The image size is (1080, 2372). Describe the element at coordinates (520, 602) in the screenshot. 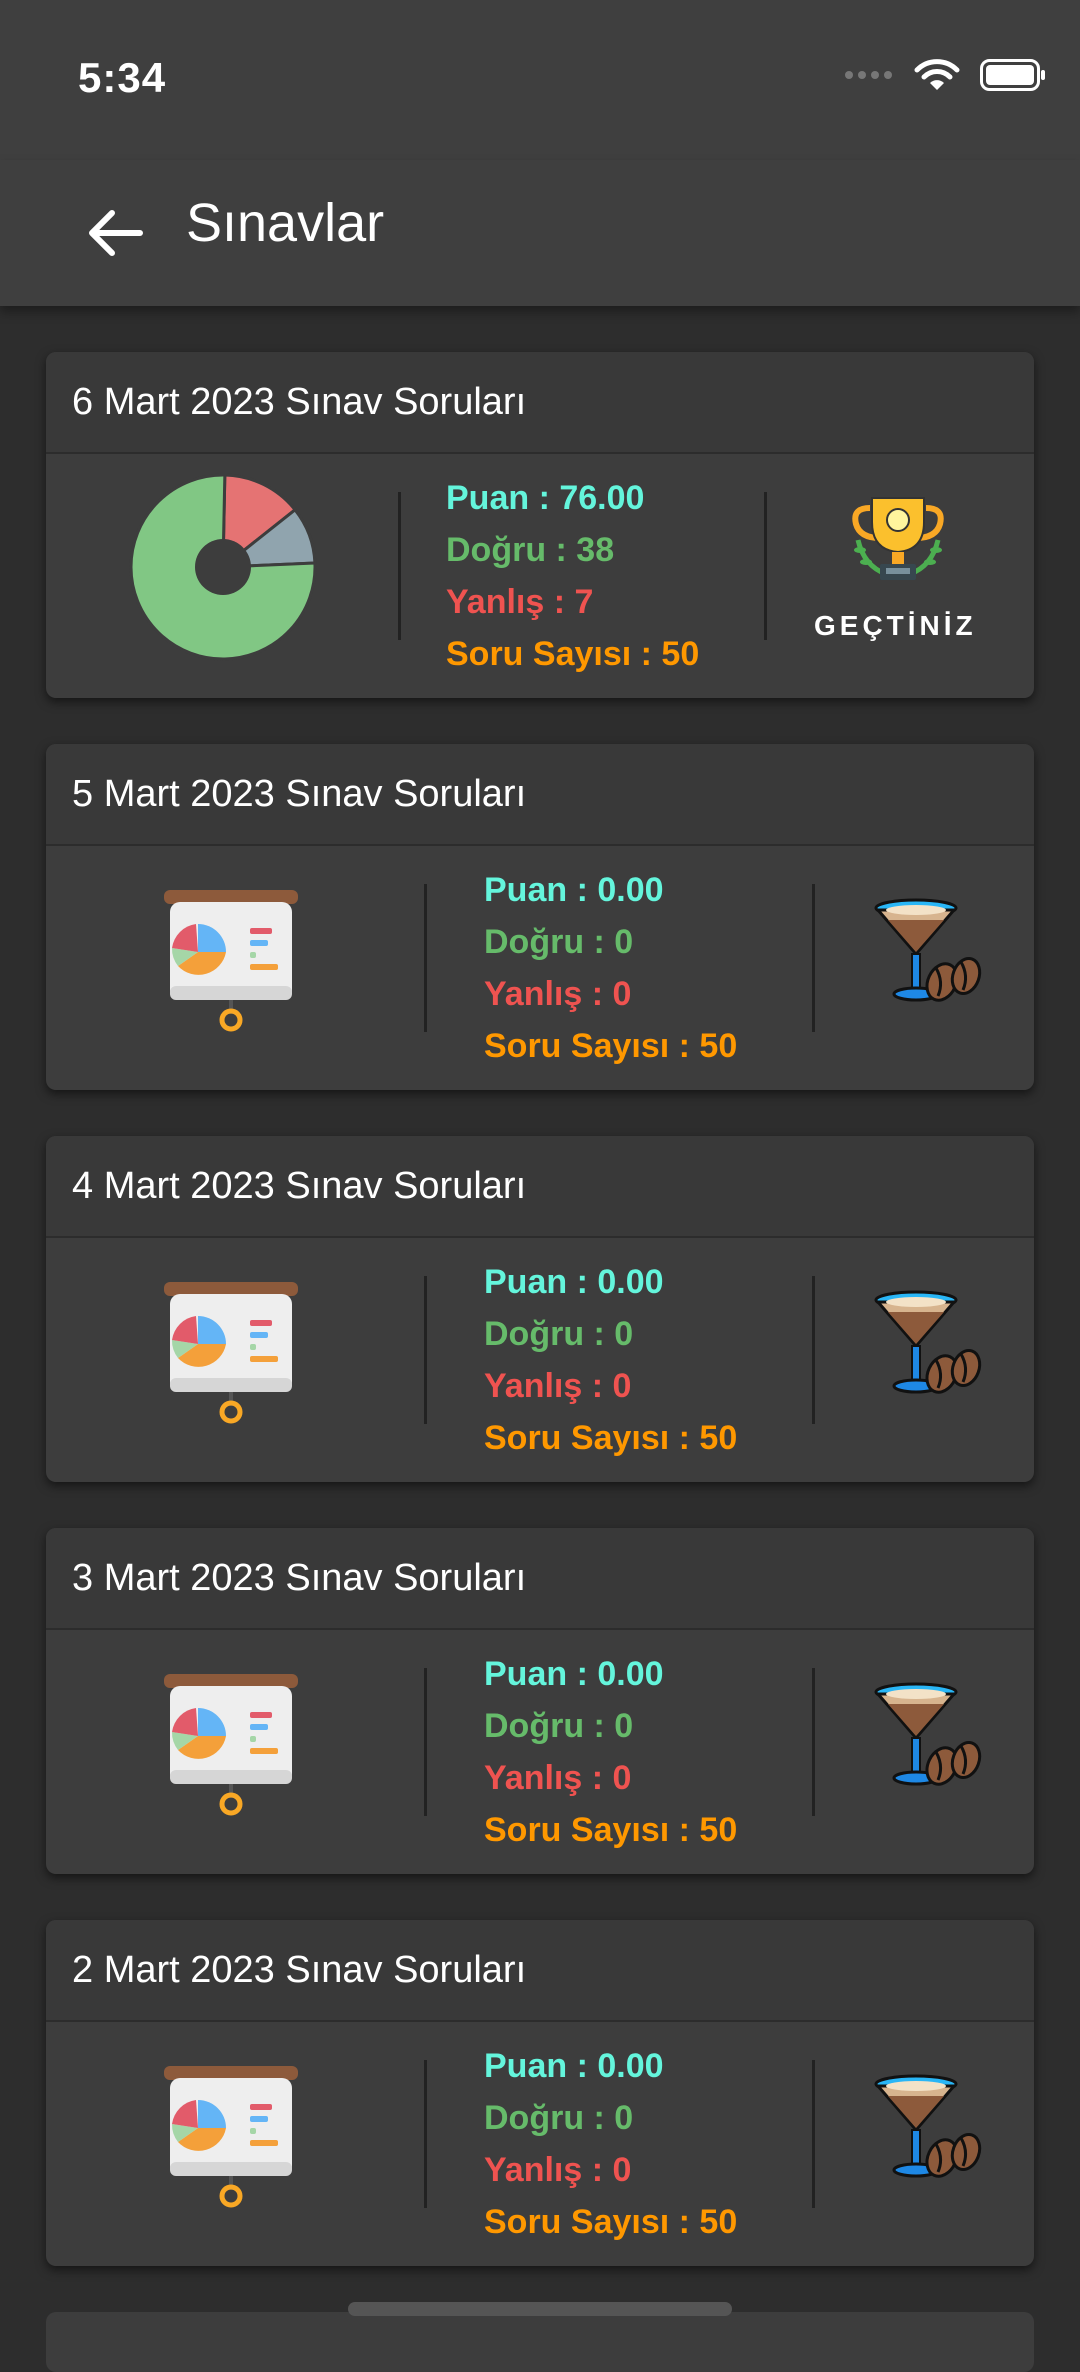

I see `wrong-text: Yanlış : 7` at that location.